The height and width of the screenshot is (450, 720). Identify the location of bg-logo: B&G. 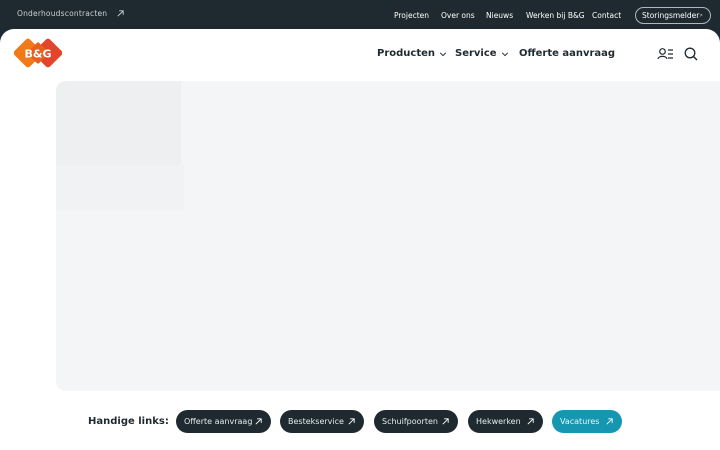
(38, 54).